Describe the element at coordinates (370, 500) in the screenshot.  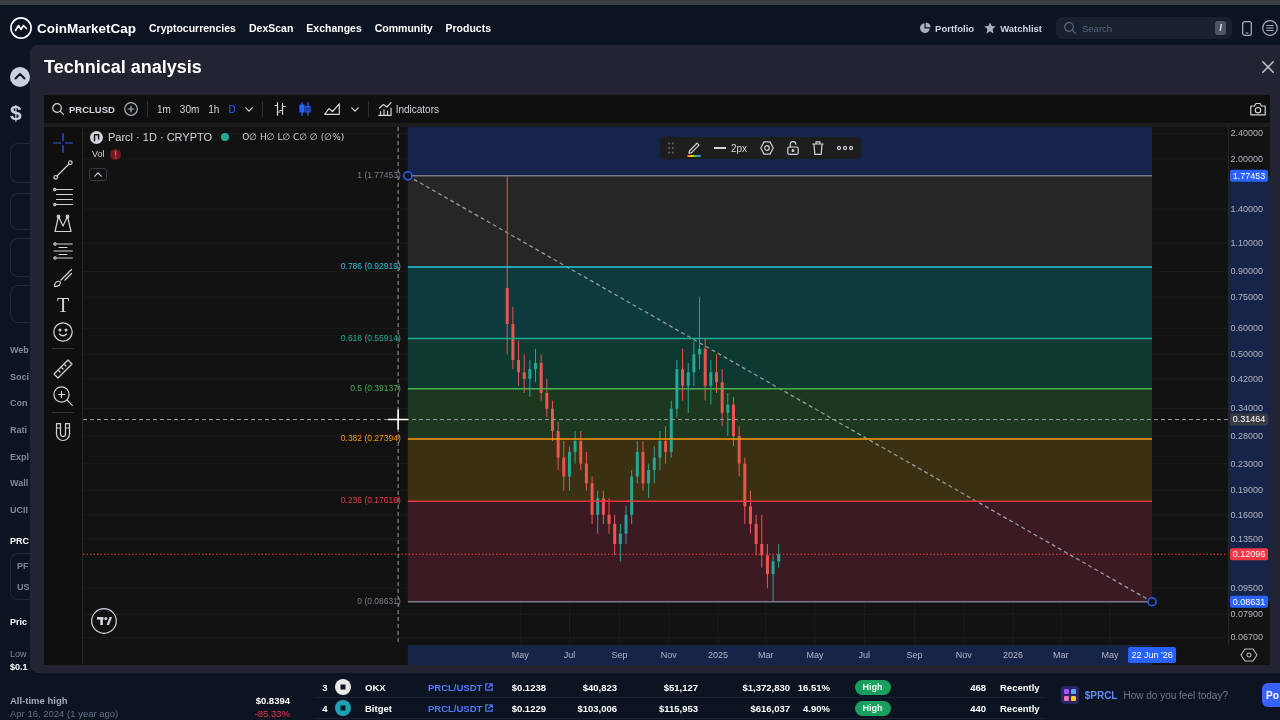
I see `fib-level-label: 0.236 (0.17618)` at that location.